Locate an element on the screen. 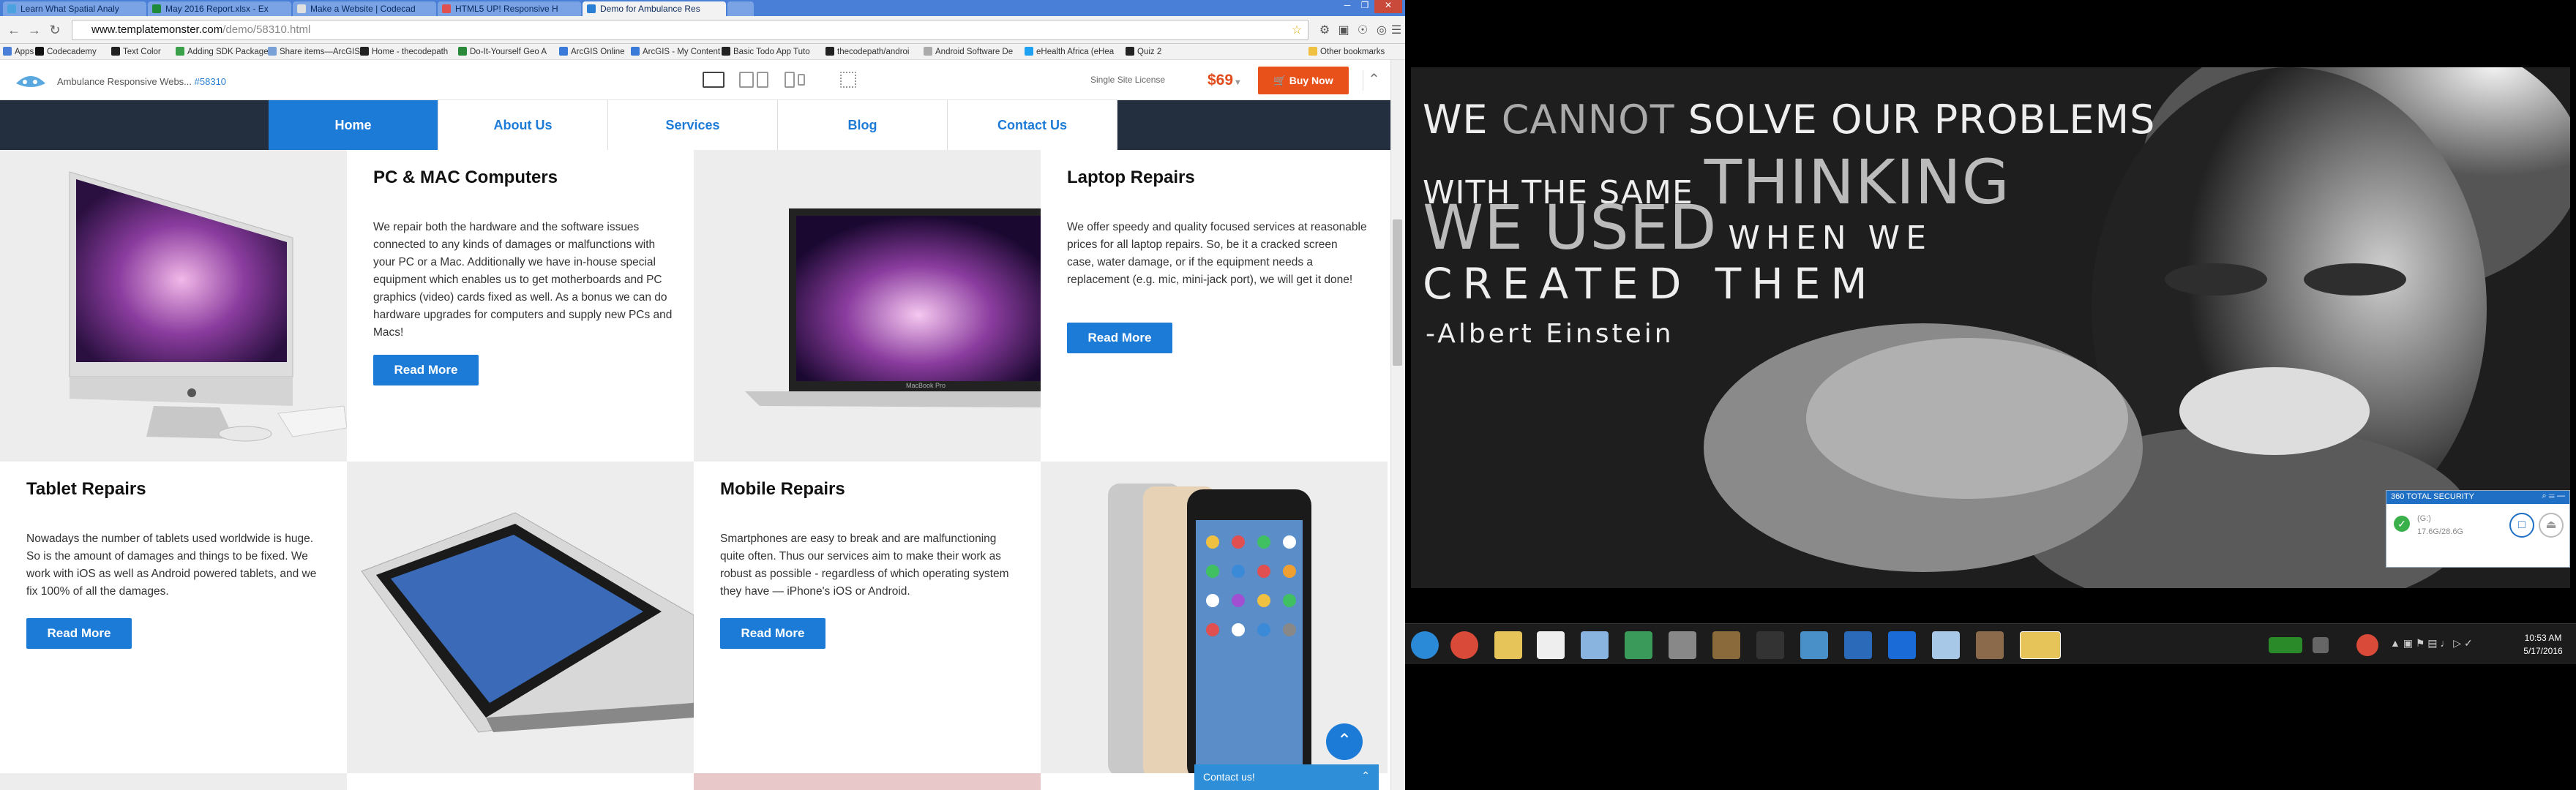 The width and height of the screenshot is (2576, 790). bookmark-label: Apps is located at coordinates (24, 52).